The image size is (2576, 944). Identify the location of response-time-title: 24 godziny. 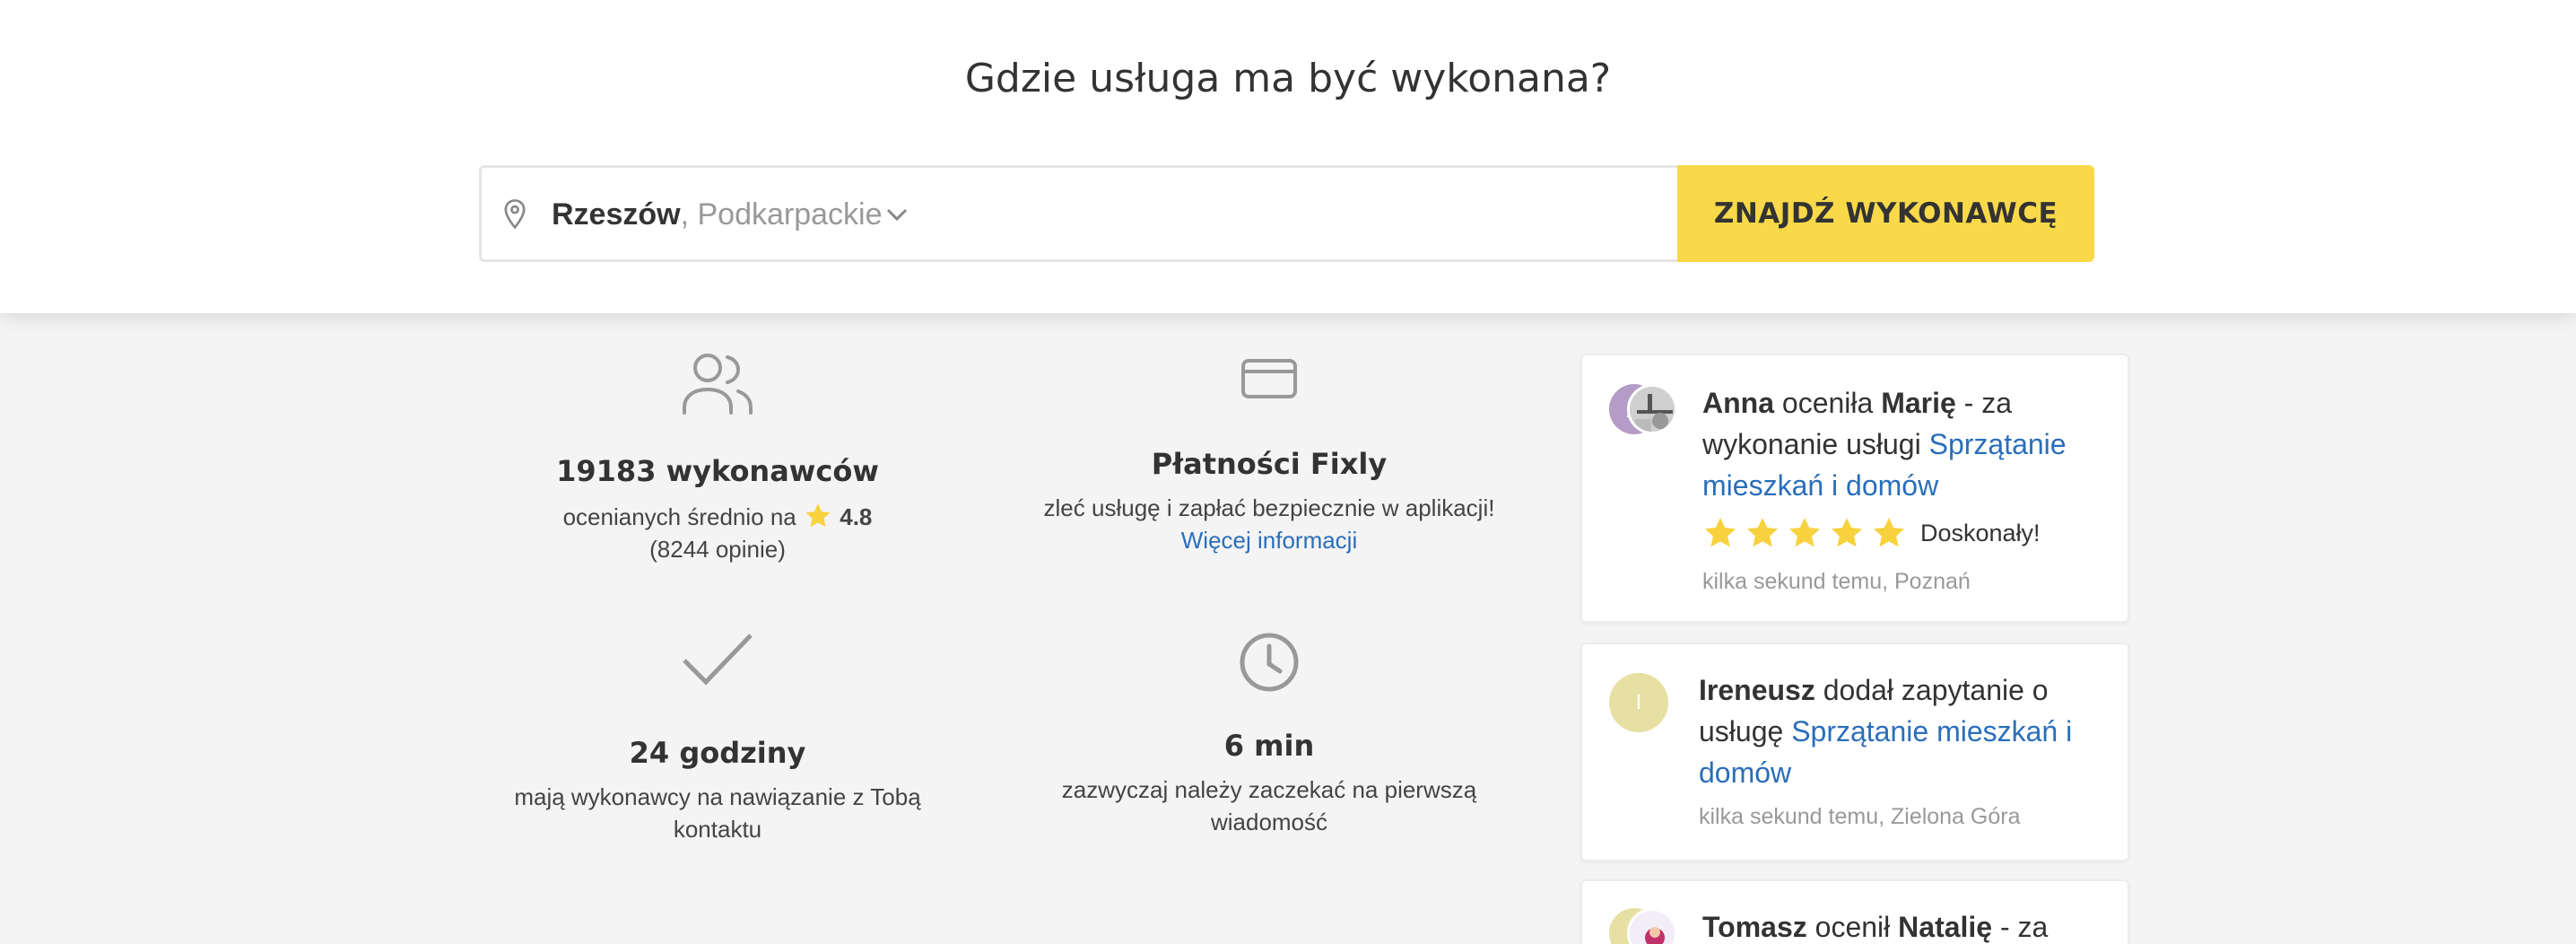
(717, 753).